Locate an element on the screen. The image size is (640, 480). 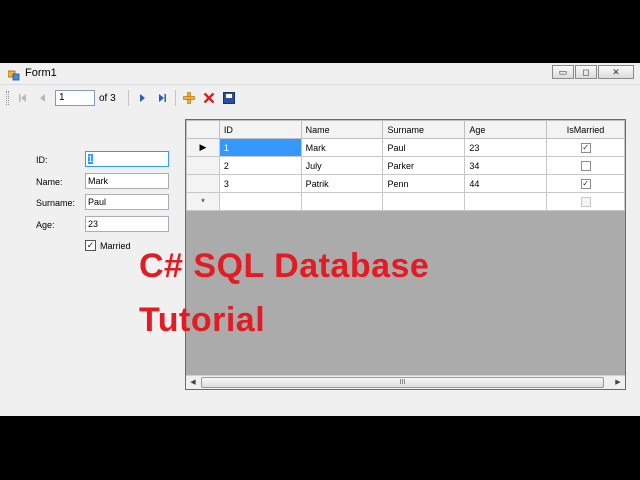
window-title: Form1 is located at coordinates (41, 73).